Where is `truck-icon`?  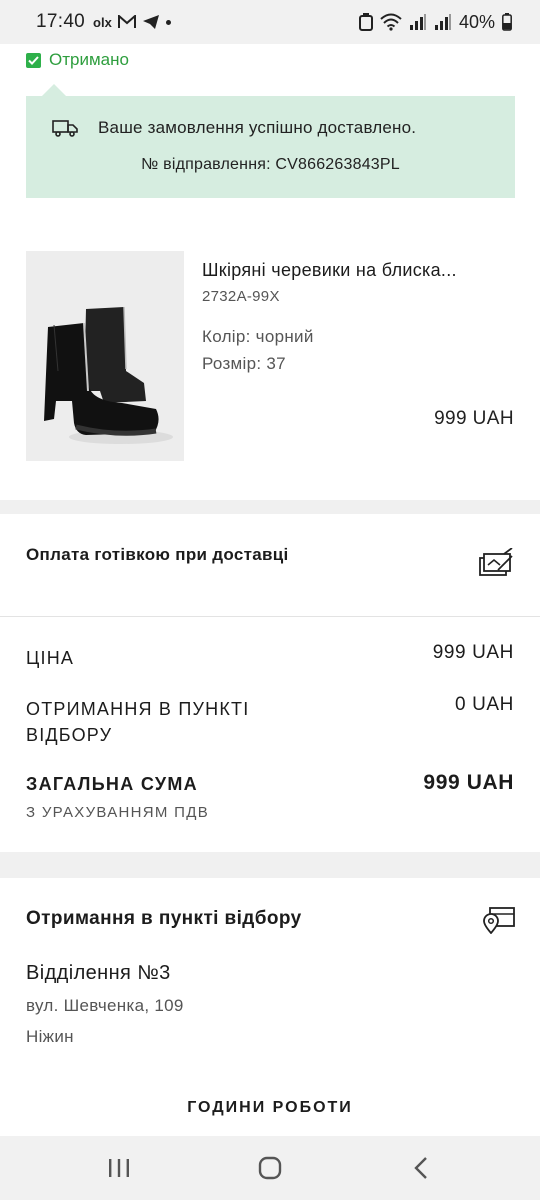 truck-icon is located at coordinates (65, 128).